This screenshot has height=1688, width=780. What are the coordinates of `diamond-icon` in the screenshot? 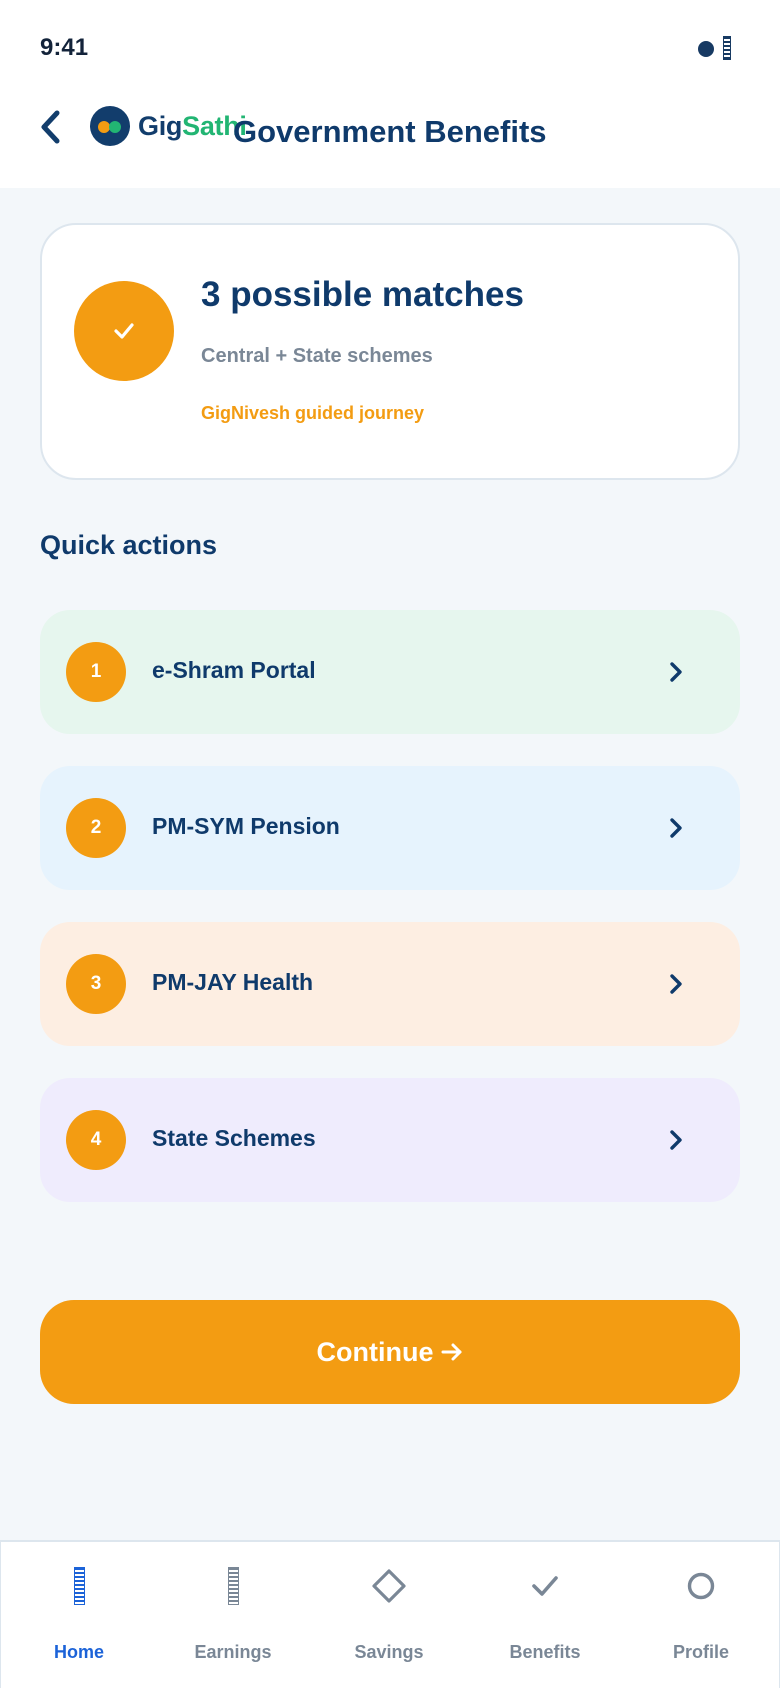 It's located at (389, 1586).